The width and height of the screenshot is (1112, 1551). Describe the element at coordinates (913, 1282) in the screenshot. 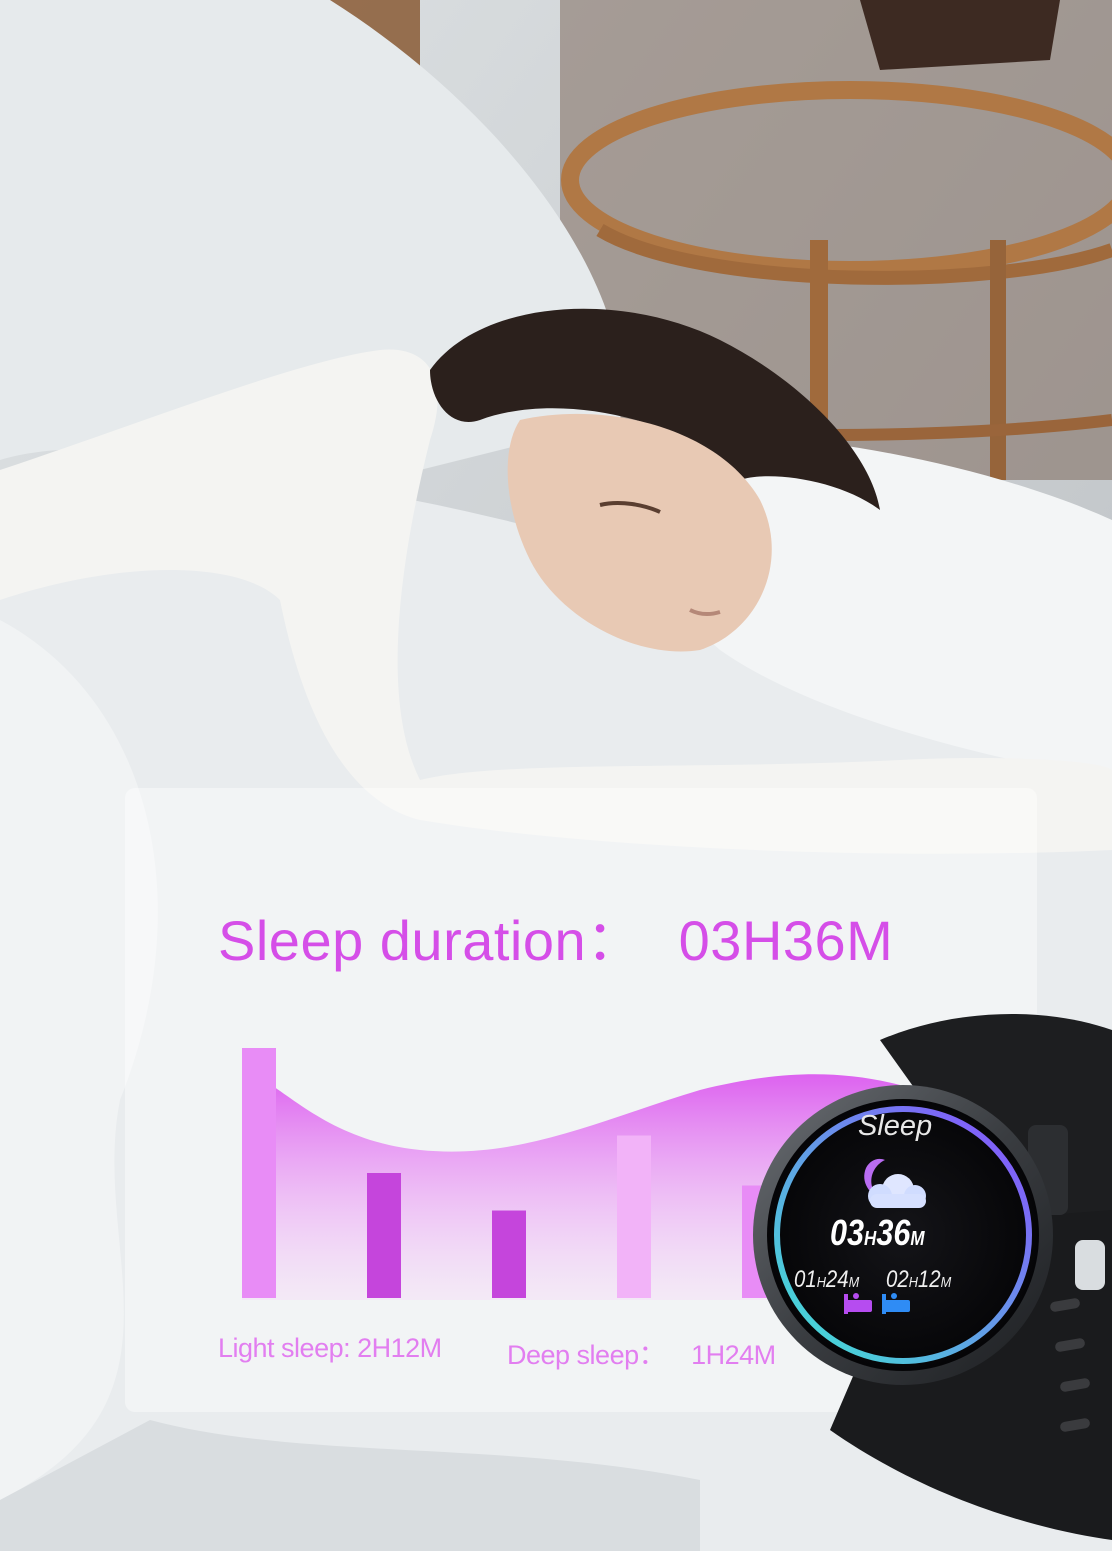

I see `watch-deep-hours-unit: H` at that location.